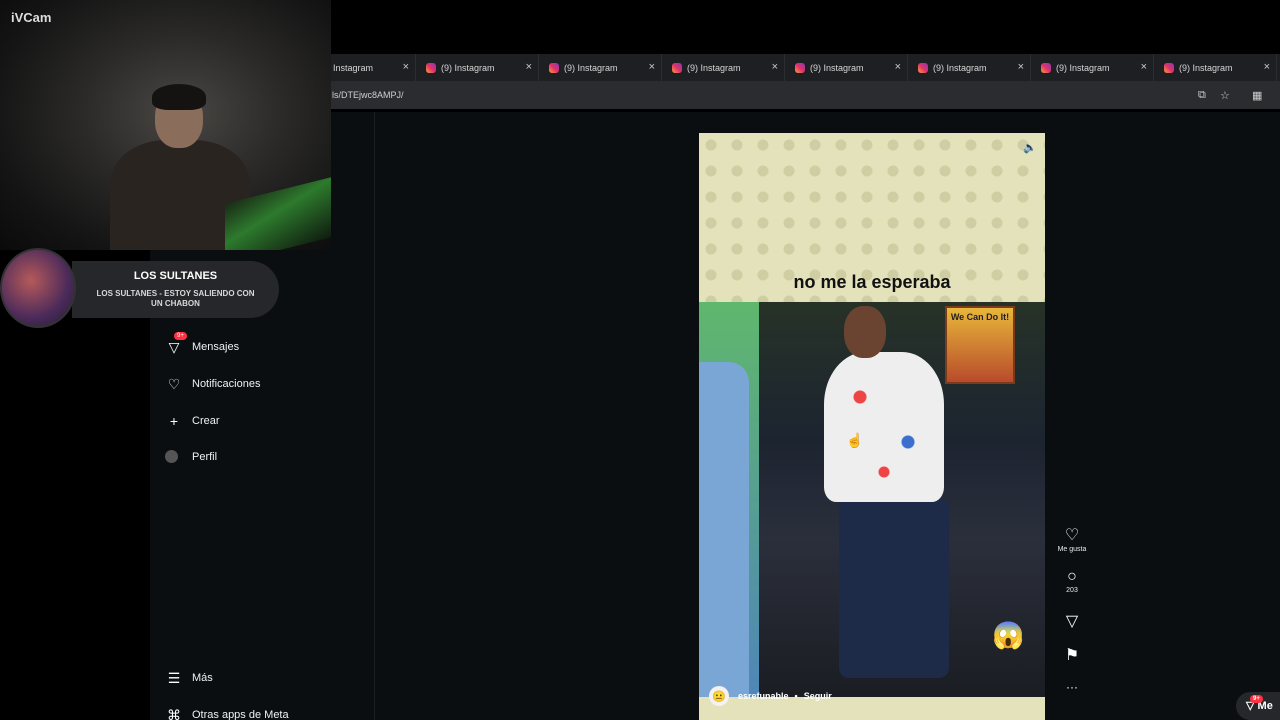  I want to click on sidebar-item-label: Crear, so click(206, 421).